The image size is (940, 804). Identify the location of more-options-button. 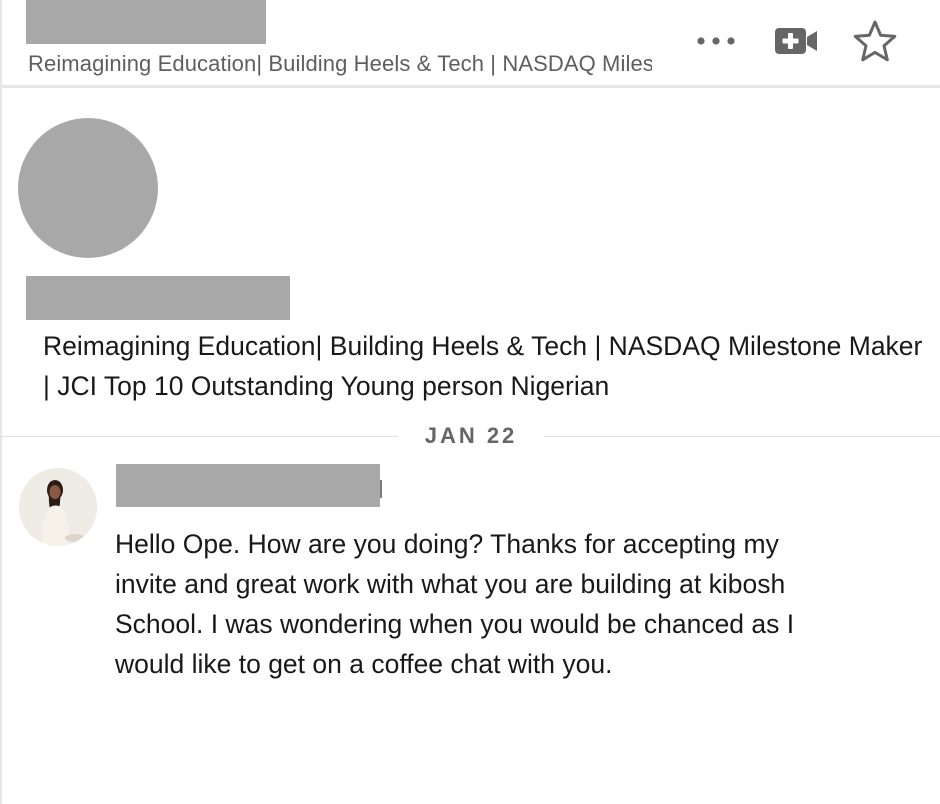
(716, 41).